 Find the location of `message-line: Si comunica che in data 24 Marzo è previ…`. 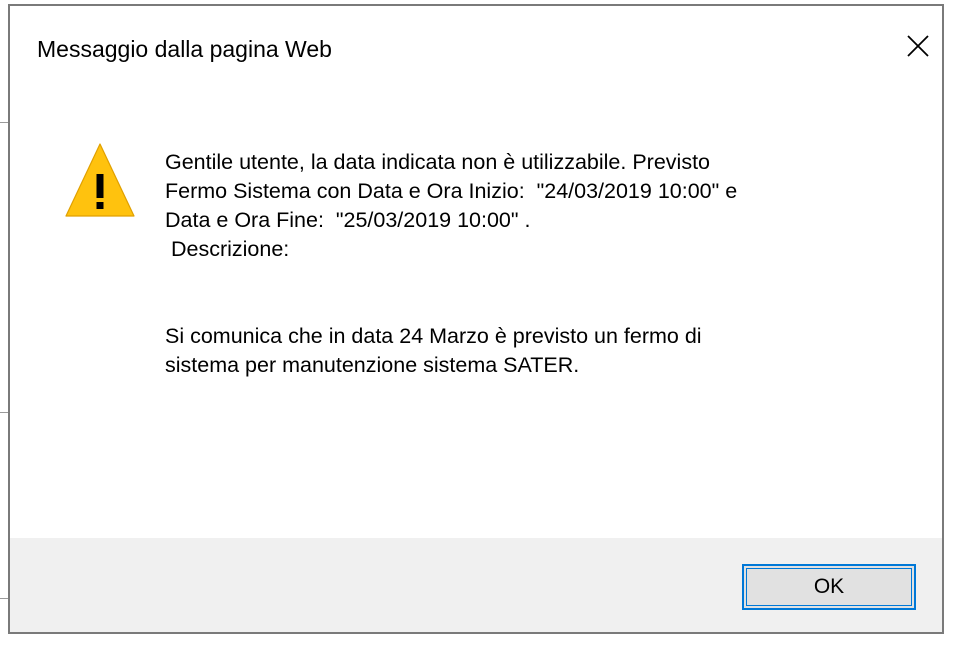

message-line: Si comunica che in data 24 Marzo è previ… is located at coordinates (433, 336).